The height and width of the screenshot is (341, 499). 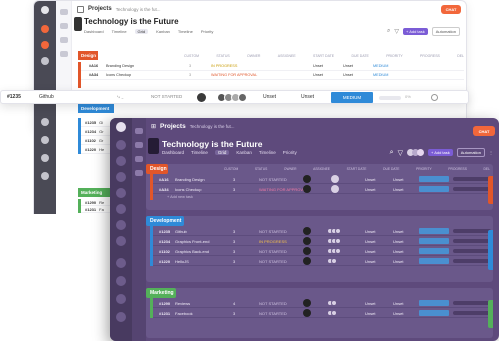 What do you see at coordinates (166, 96) in the screenshot?
I see `strip-status: NOT STARTED` at bounding box center [166, 96].